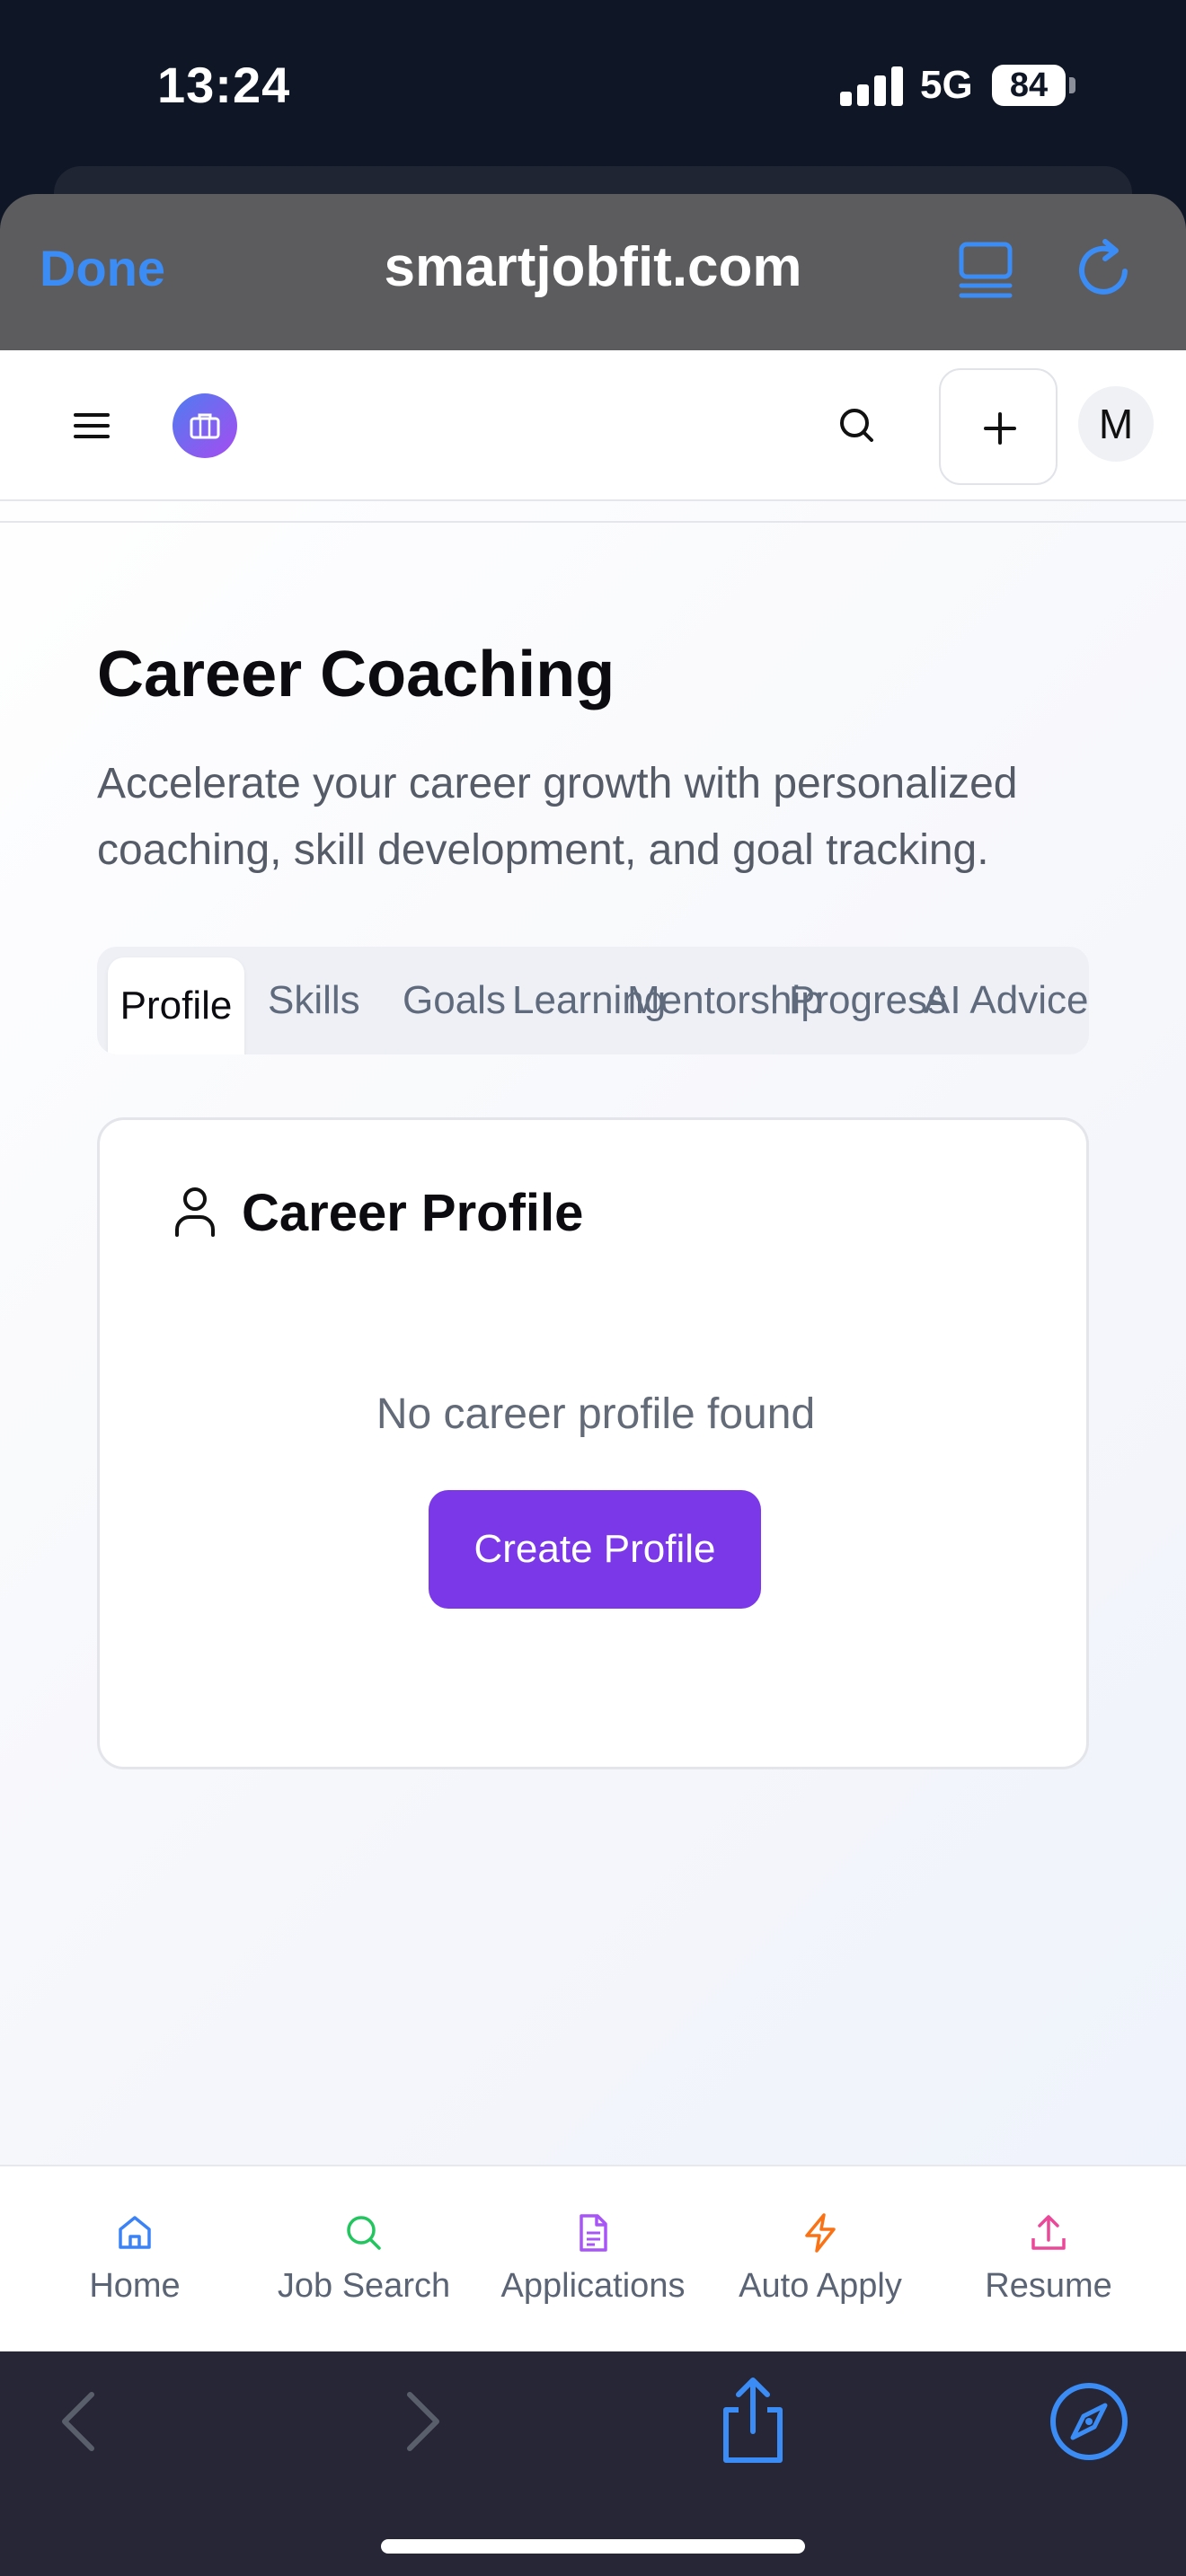  What do you see at coordinates (422, 2421) in the screenshot?
I see `forward-arrow-icon` at bounding box center [422, 2421].